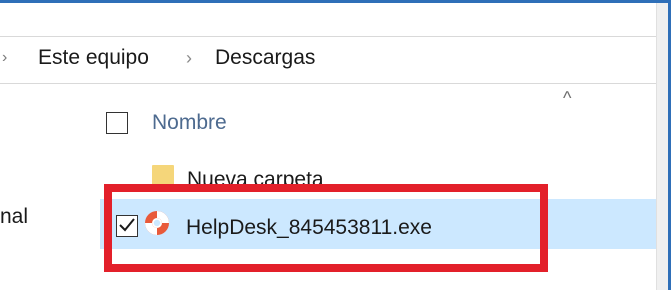  Describe the element at coordinates (93, 58) in the screenshot. I see `breadcrumb-este-equipo: Este equipo` at that location.